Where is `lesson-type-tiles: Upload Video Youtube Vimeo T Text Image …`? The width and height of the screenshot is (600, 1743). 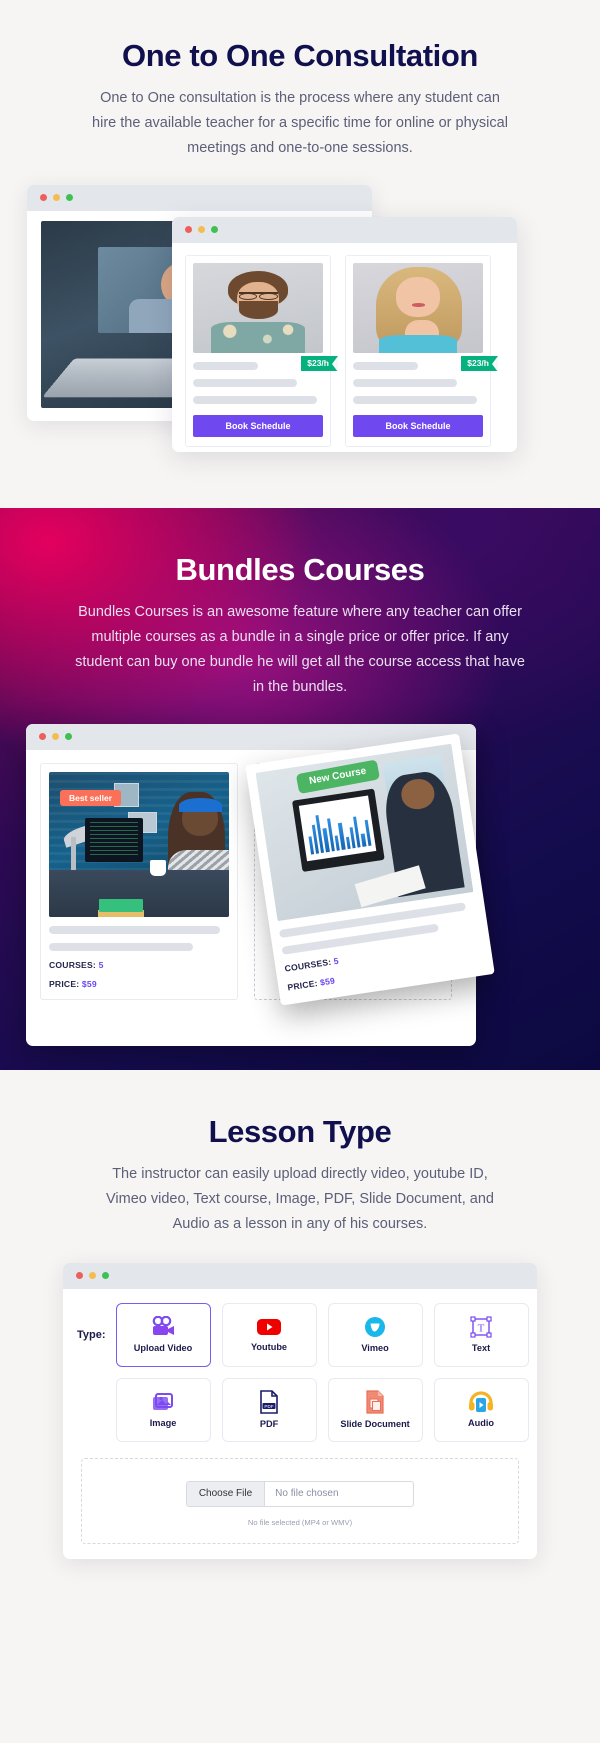 lesson-type-tiles: Upload Video Youtube Vimeo T Text Image … is located at coordinates (322, 1372).